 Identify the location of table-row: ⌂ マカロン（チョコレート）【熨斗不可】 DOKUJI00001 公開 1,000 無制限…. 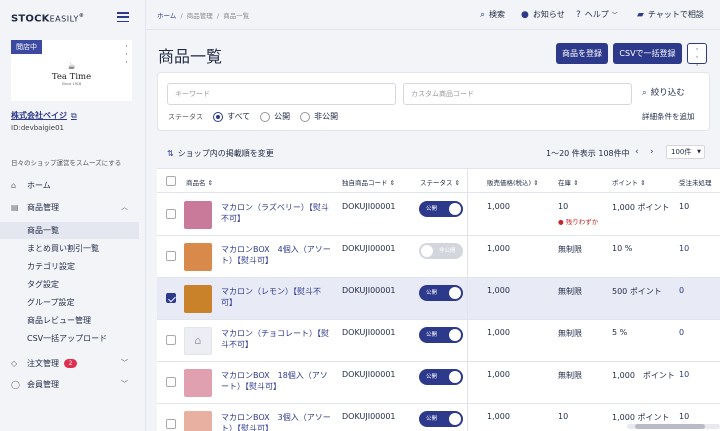
(438, 341).